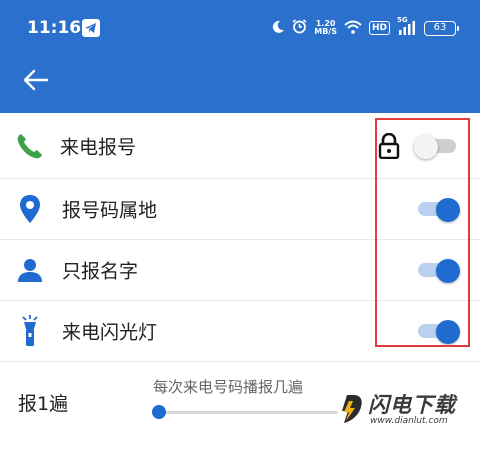 The height and width of the screenshot is (451, 480). What do you see at coordinates (91, 28) in the screenshot?
I see `telegram-icon` at bounding box center [91, 28].